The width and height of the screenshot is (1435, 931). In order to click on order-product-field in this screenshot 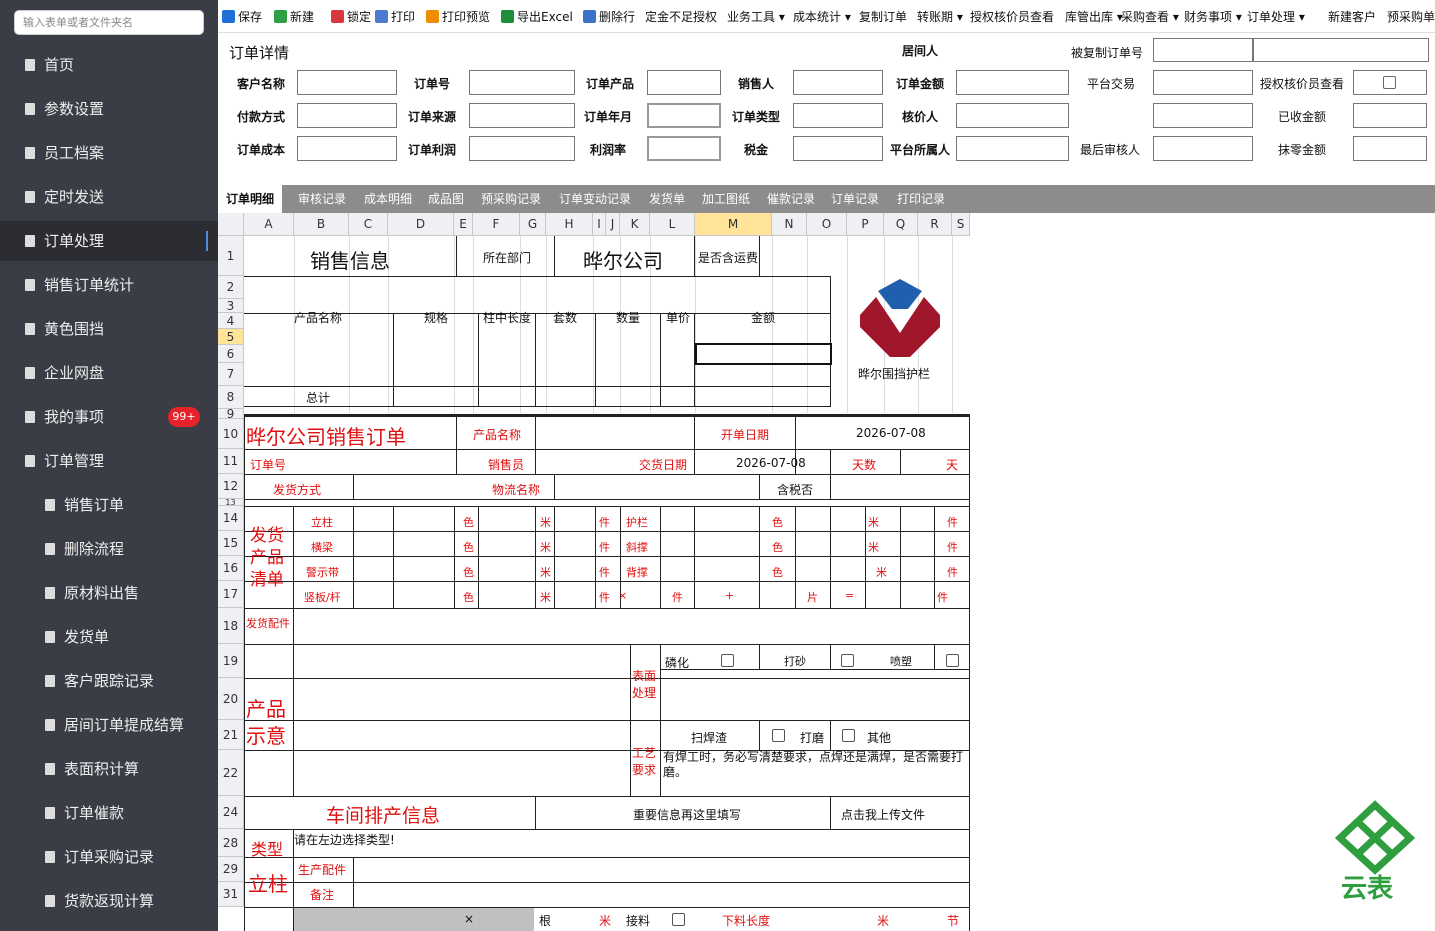, I will do `click(684, 82)`.